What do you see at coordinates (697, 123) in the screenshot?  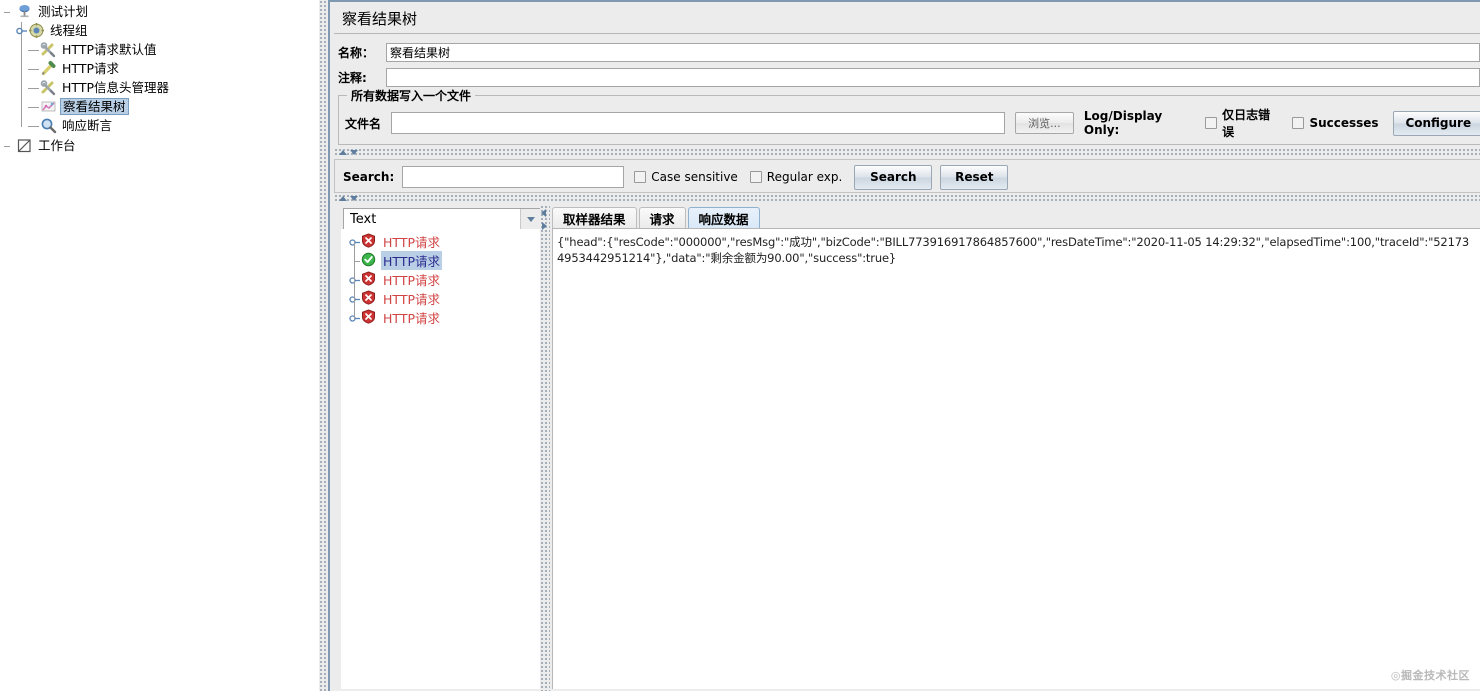 I see `filename-input` at bounding box center [697, 123].